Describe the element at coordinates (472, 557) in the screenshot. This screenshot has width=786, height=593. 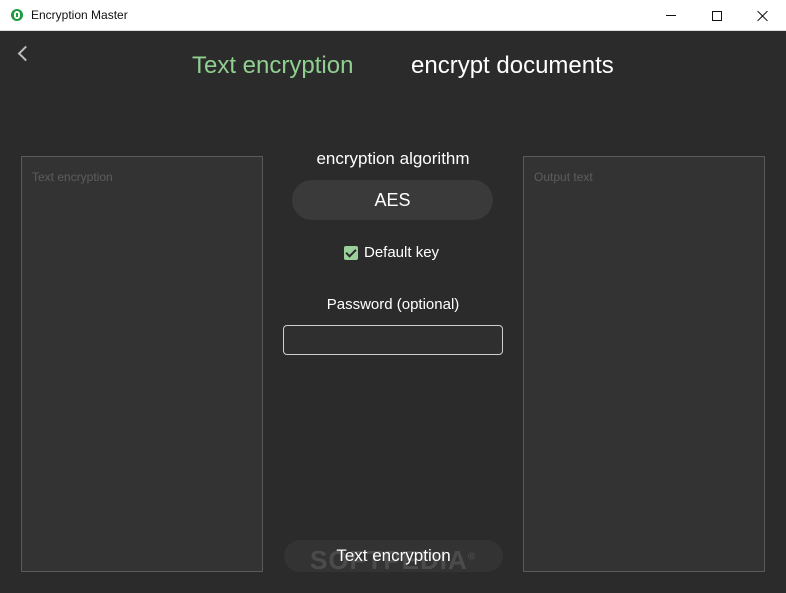
I see `watermark-mark: ®` at that location.